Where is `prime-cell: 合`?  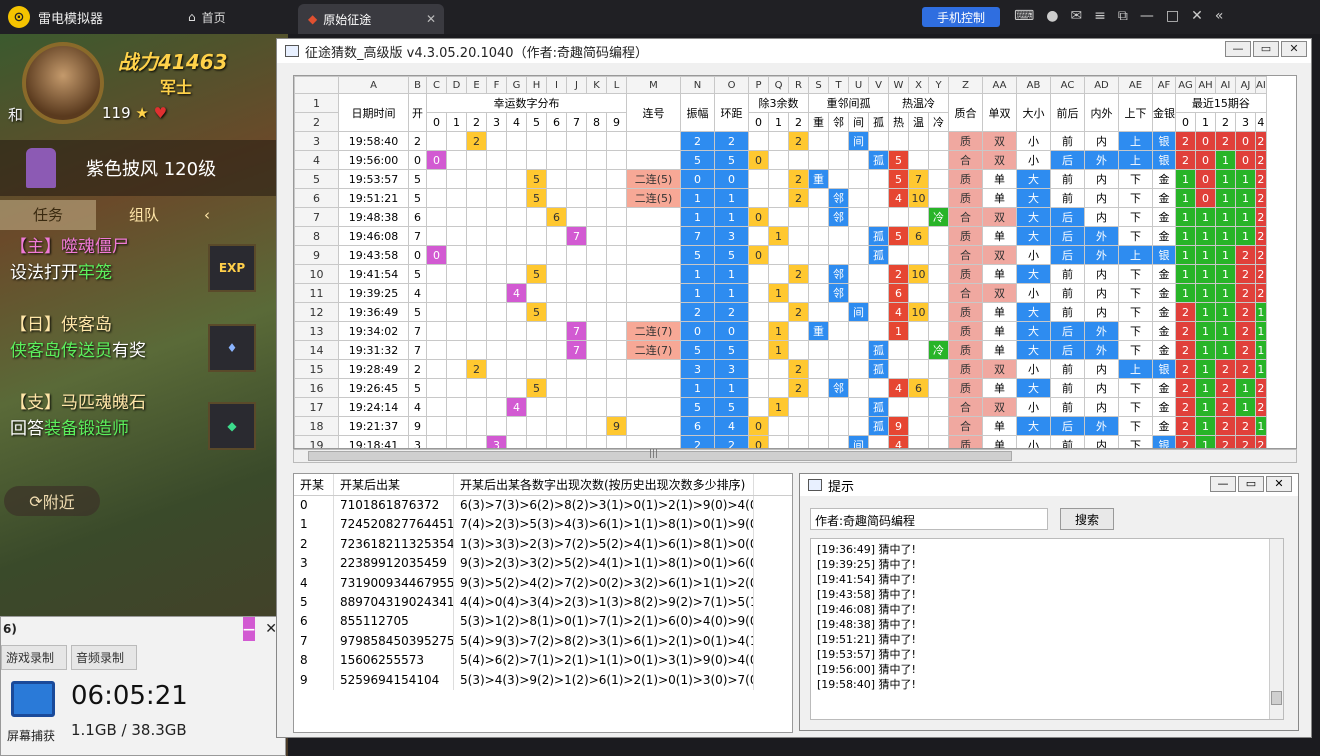 prime-cell: 合 is located at coordinates (965, 160).